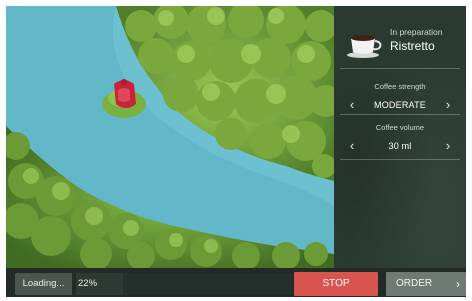  Describe the element at coordinates (88, 283) in the screenshot. I see `progress-percent: 22%` at that location.